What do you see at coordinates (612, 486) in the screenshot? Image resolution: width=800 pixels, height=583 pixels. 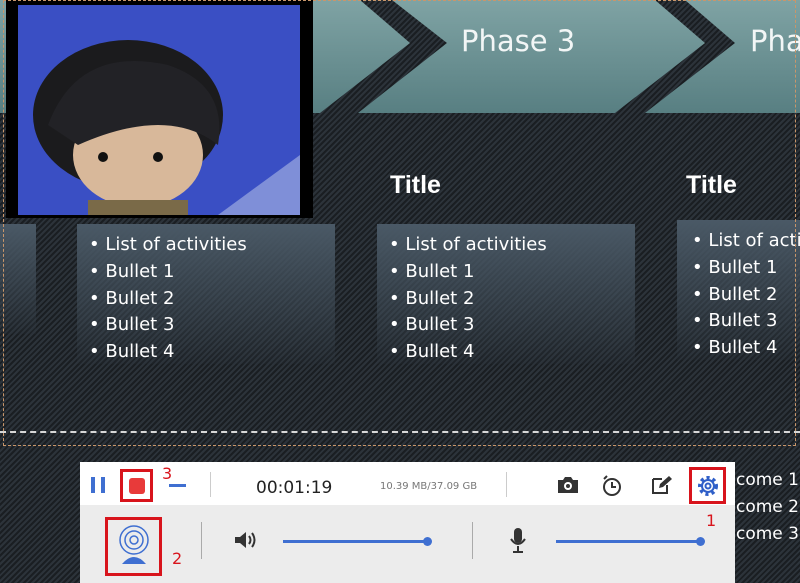 I see `timer-clock-icon` at bounding box center [612, 486].